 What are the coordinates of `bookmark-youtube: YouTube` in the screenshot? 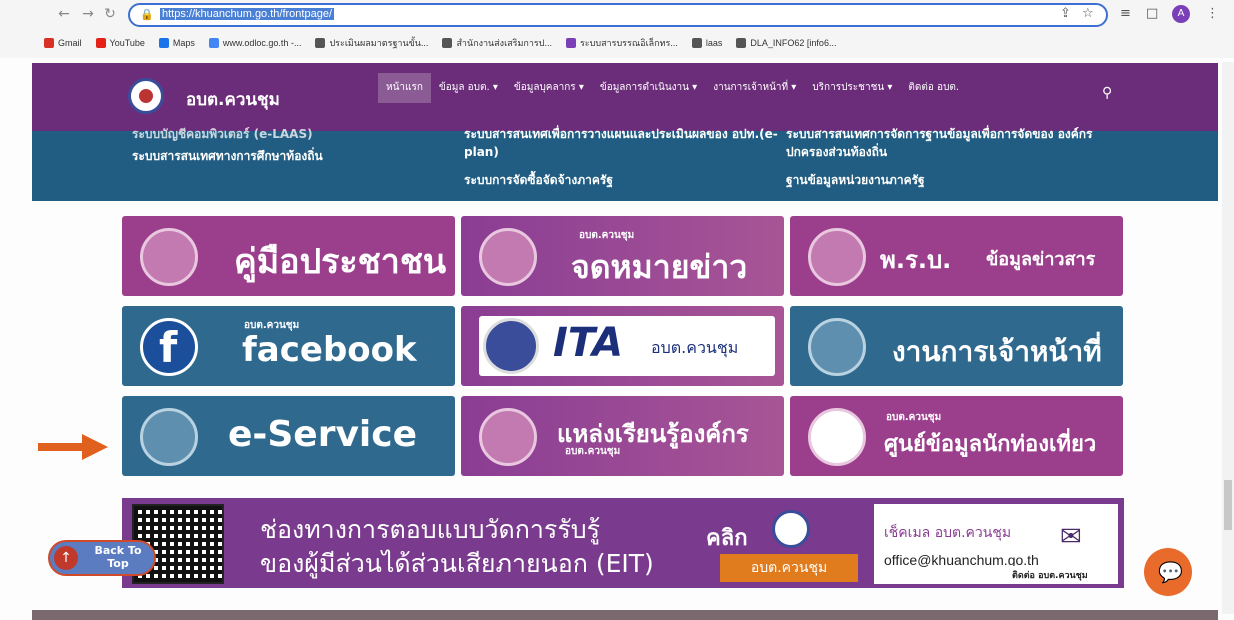 It's located at (120, 43).